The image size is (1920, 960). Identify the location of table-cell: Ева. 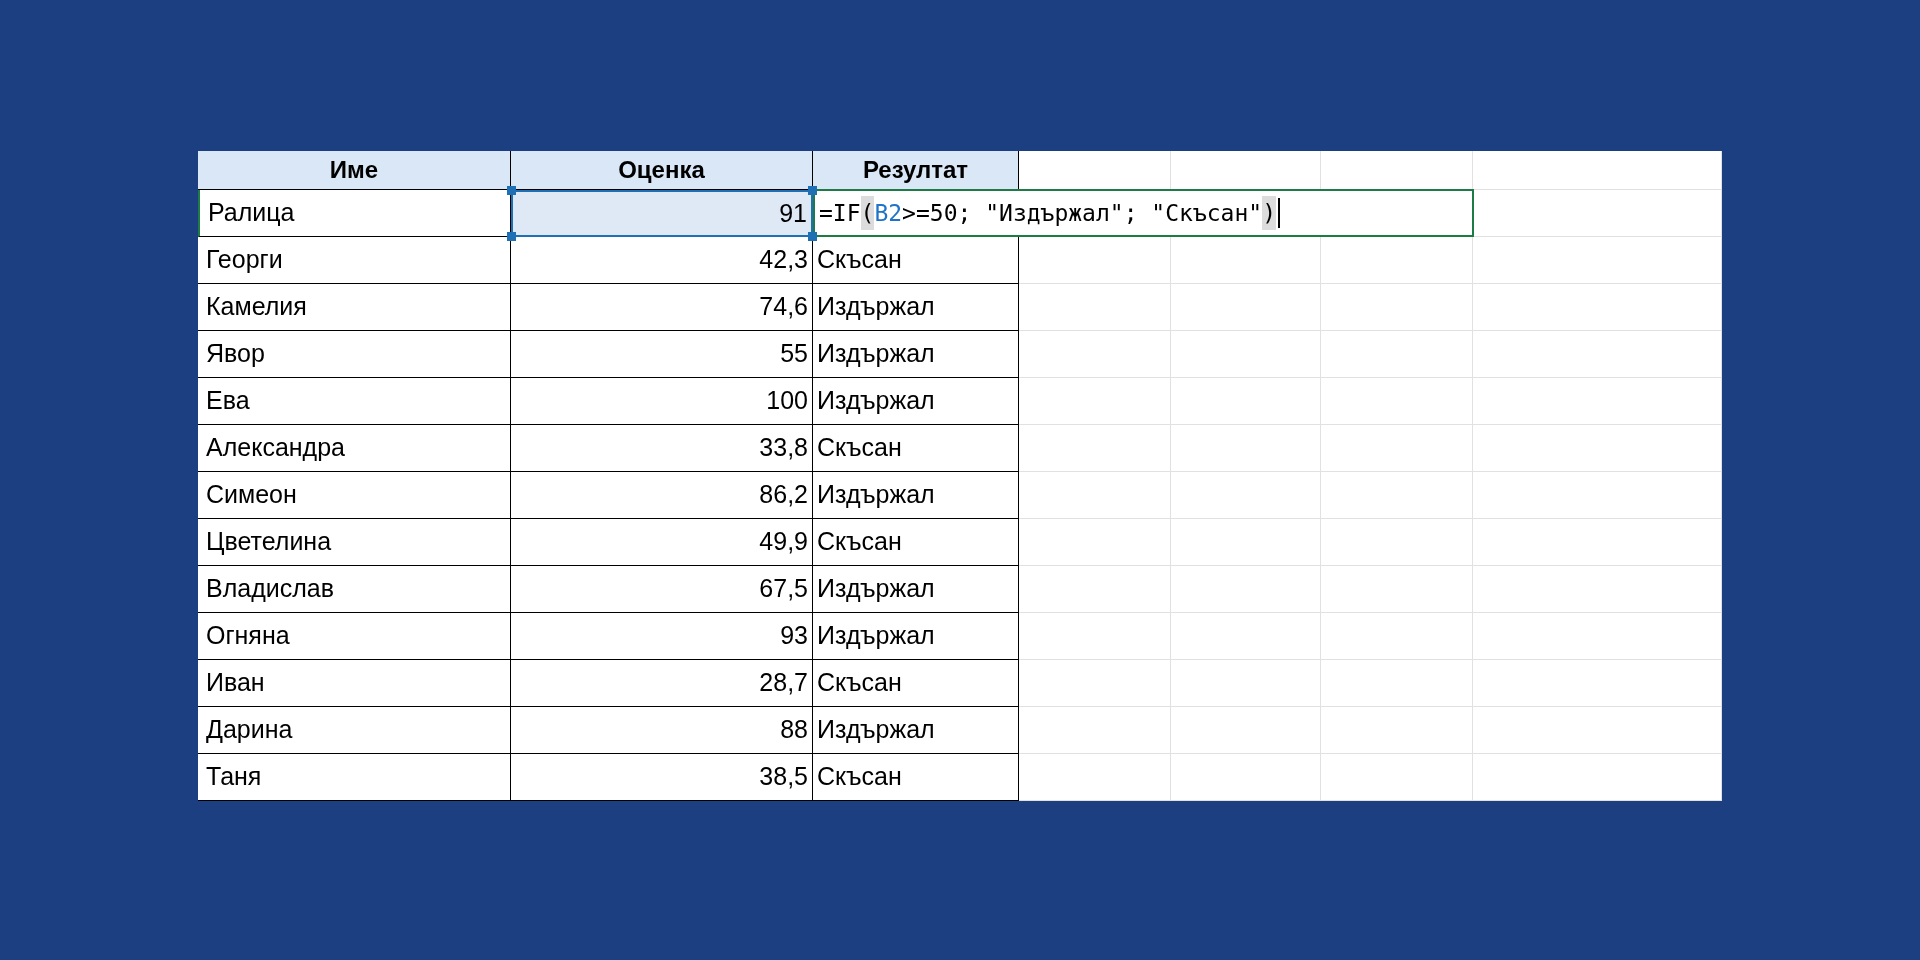
(354, 401).